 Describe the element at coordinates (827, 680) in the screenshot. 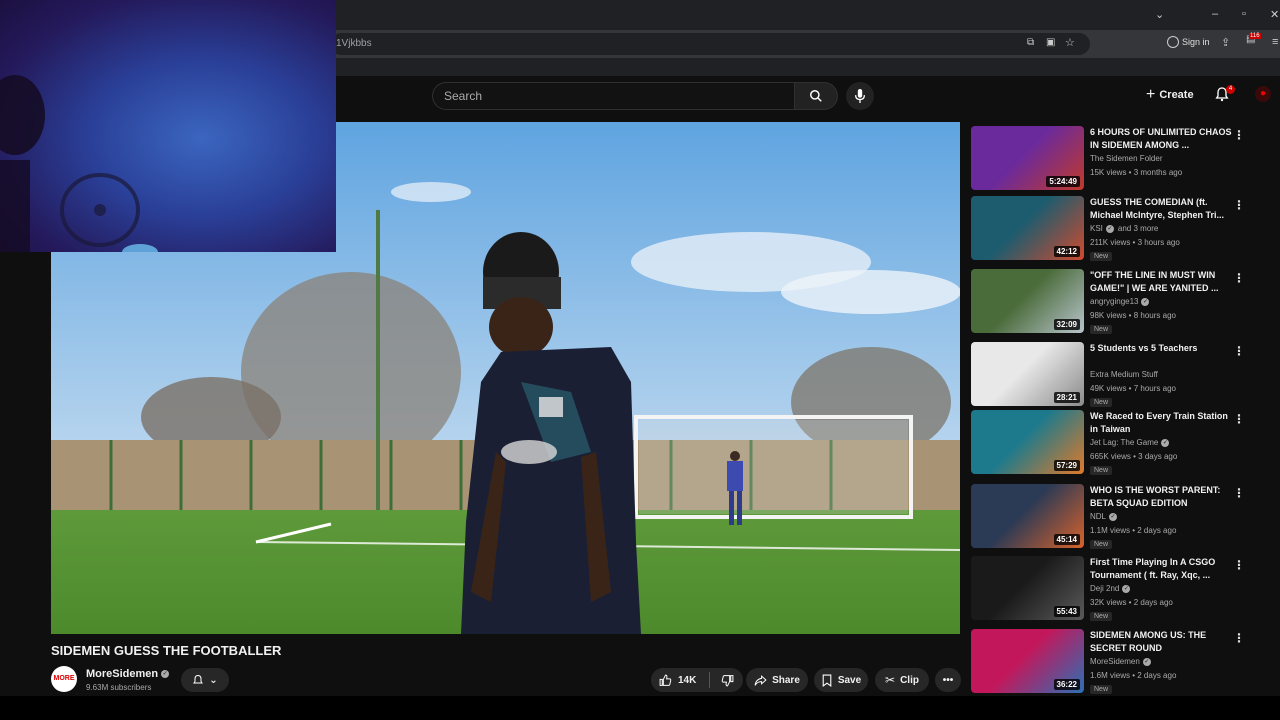

I see `save-bookmark-icon` at that location.